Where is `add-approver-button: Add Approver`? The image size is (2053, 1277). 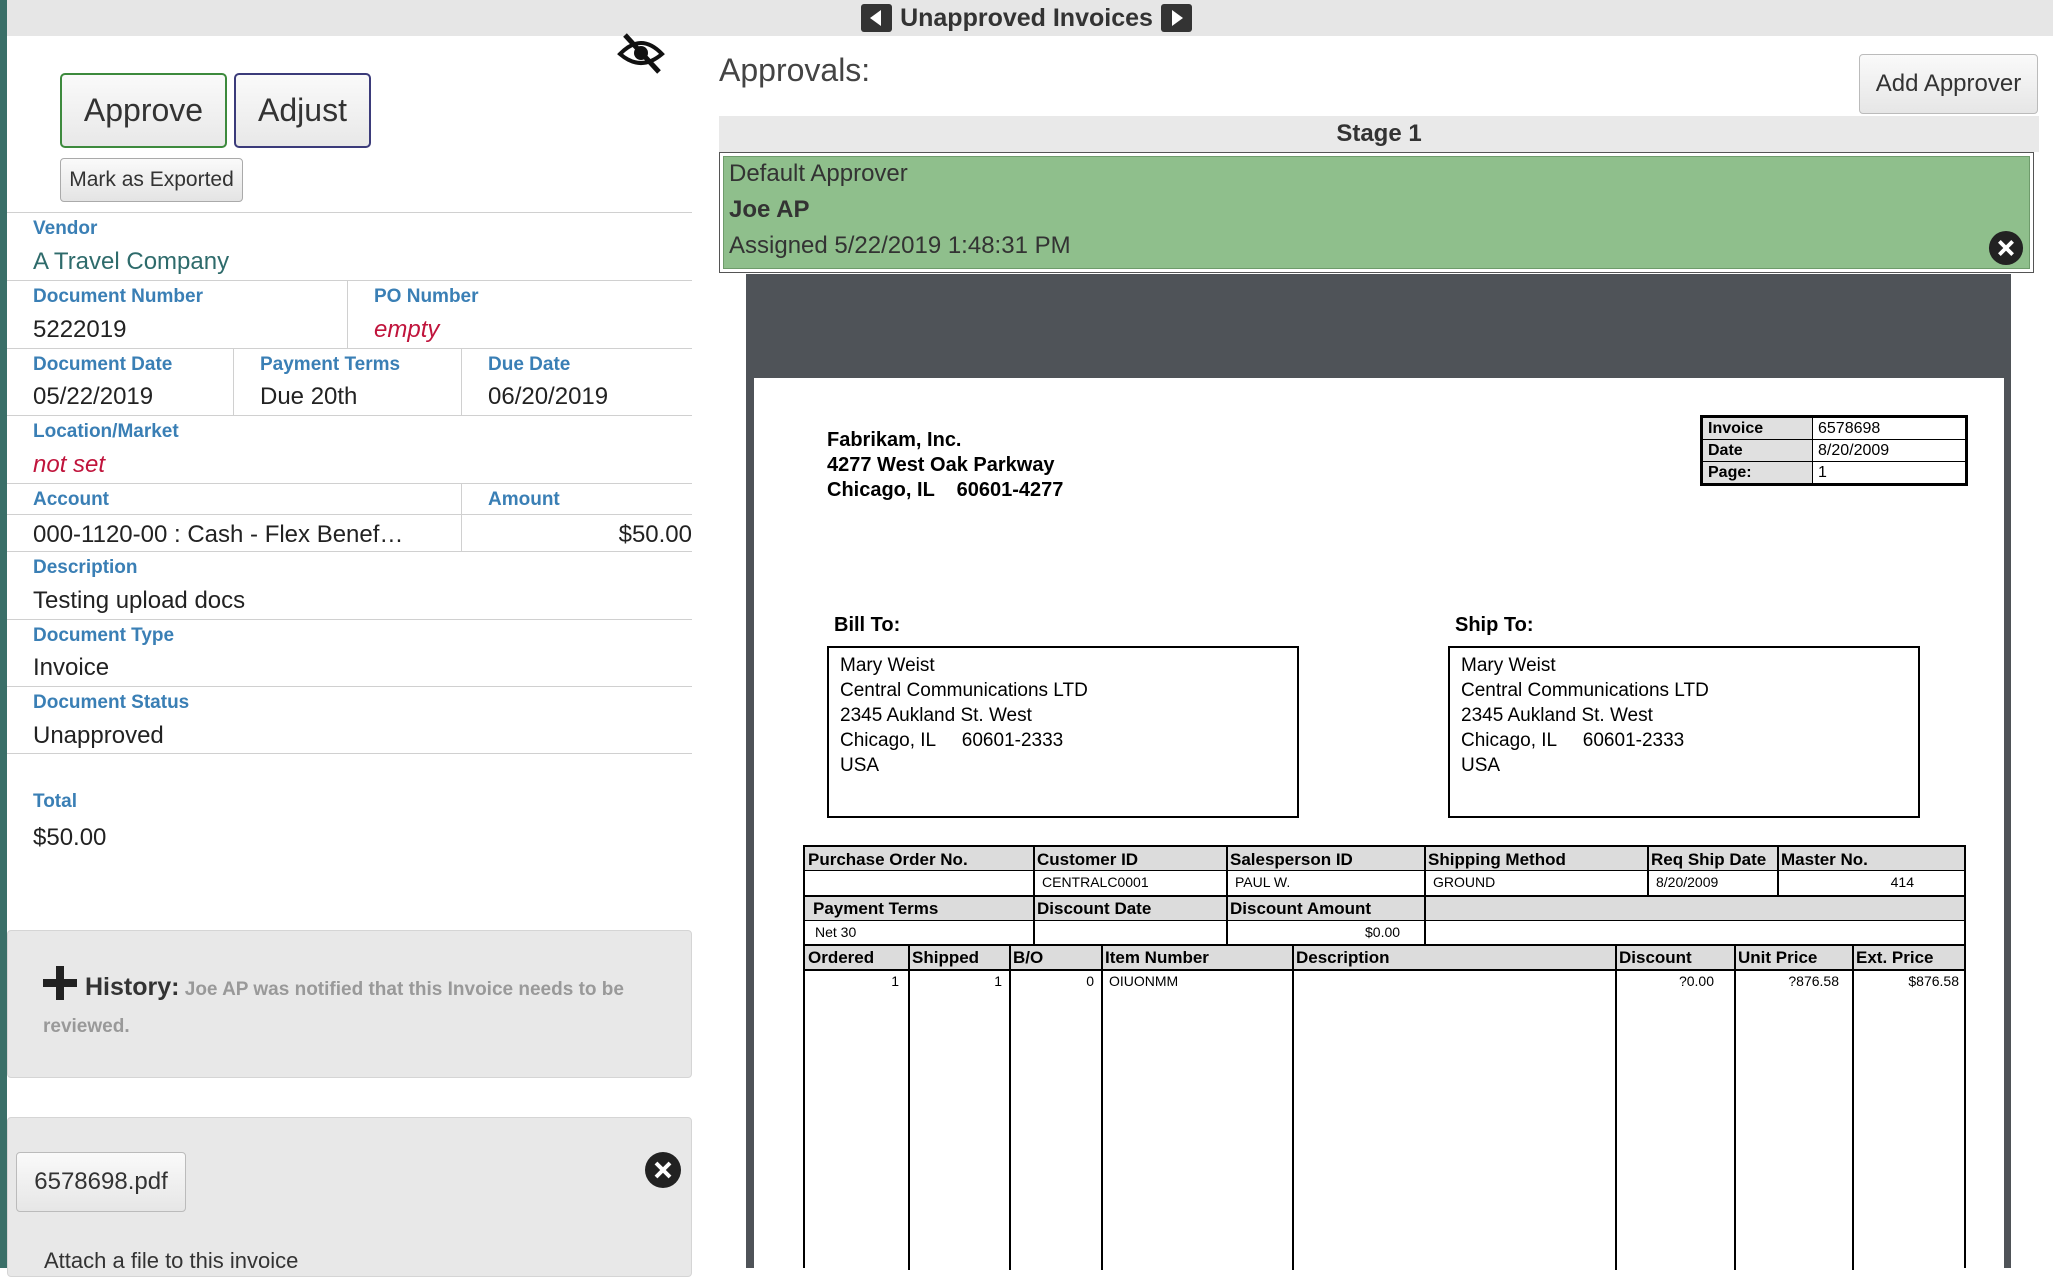 add-approver-button: Add Approver is located at coordinates (1948, 84).